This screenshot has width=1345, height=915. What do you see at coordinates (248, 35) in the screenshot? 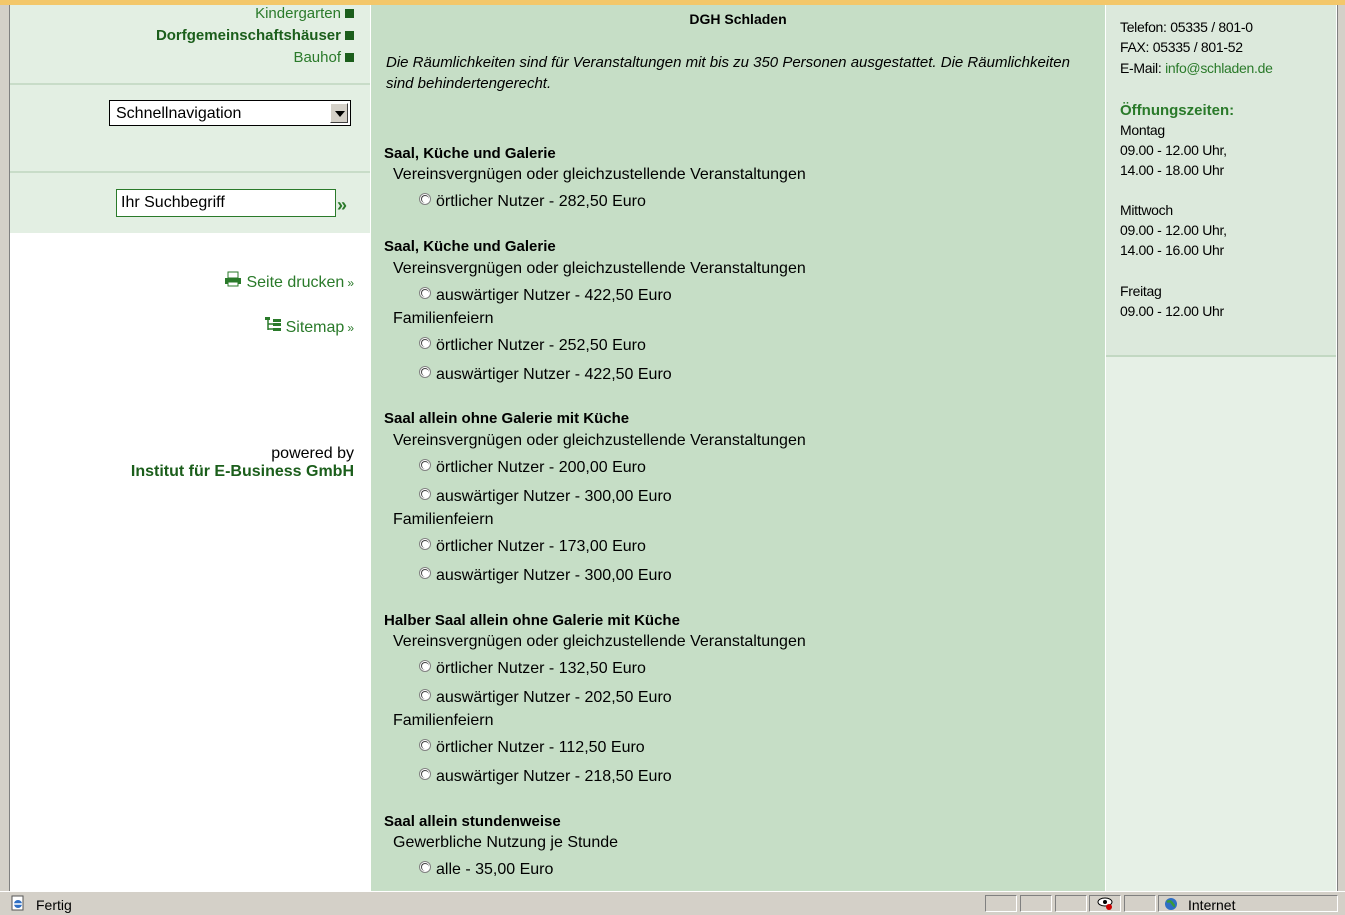
I see `nav-item-label: Dorfgemeinschaftshäuser` at bounding box center [248, 35].